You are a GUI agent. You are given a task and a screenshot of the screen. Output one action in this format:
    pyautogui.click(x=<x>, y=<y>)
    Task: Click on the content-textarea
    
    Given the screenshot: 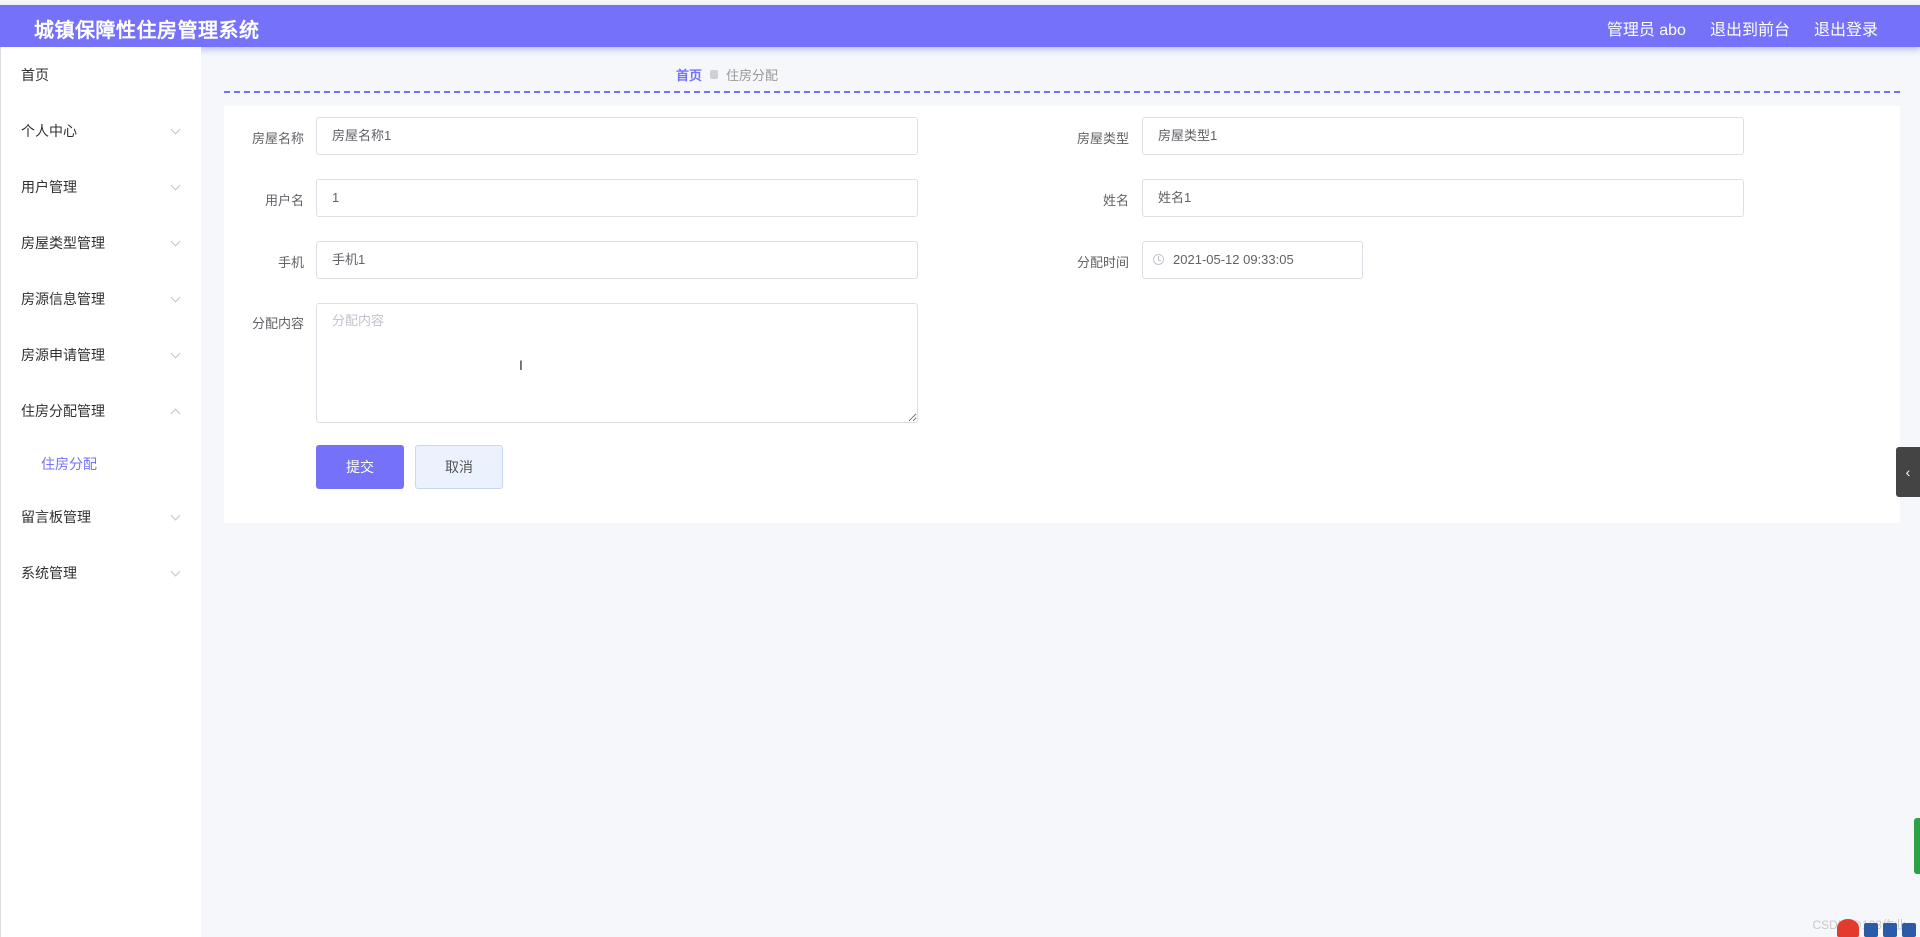 What is the action you would take?
    pyautogui.click(x=617, y=363)
    